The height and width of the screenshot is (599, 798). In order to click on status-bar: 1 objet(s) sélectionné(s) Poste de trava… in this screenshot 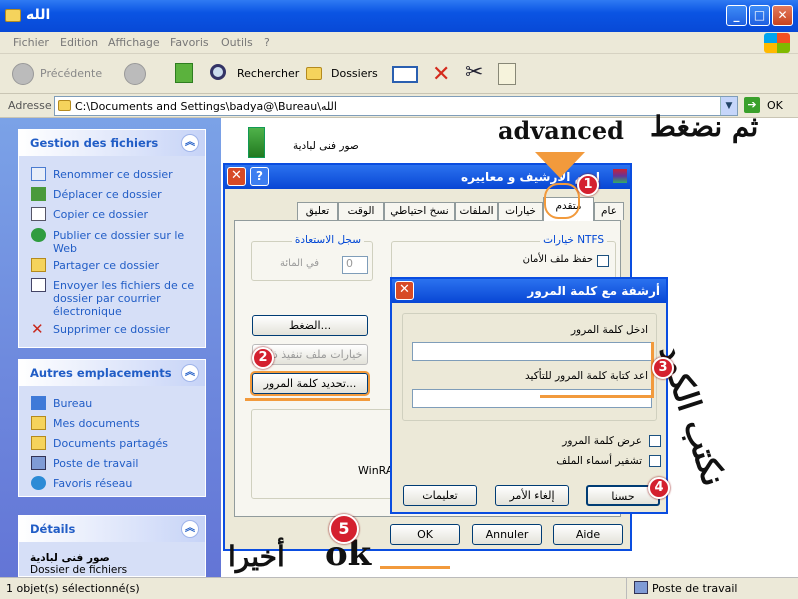, I will do `click(399, 588)`.